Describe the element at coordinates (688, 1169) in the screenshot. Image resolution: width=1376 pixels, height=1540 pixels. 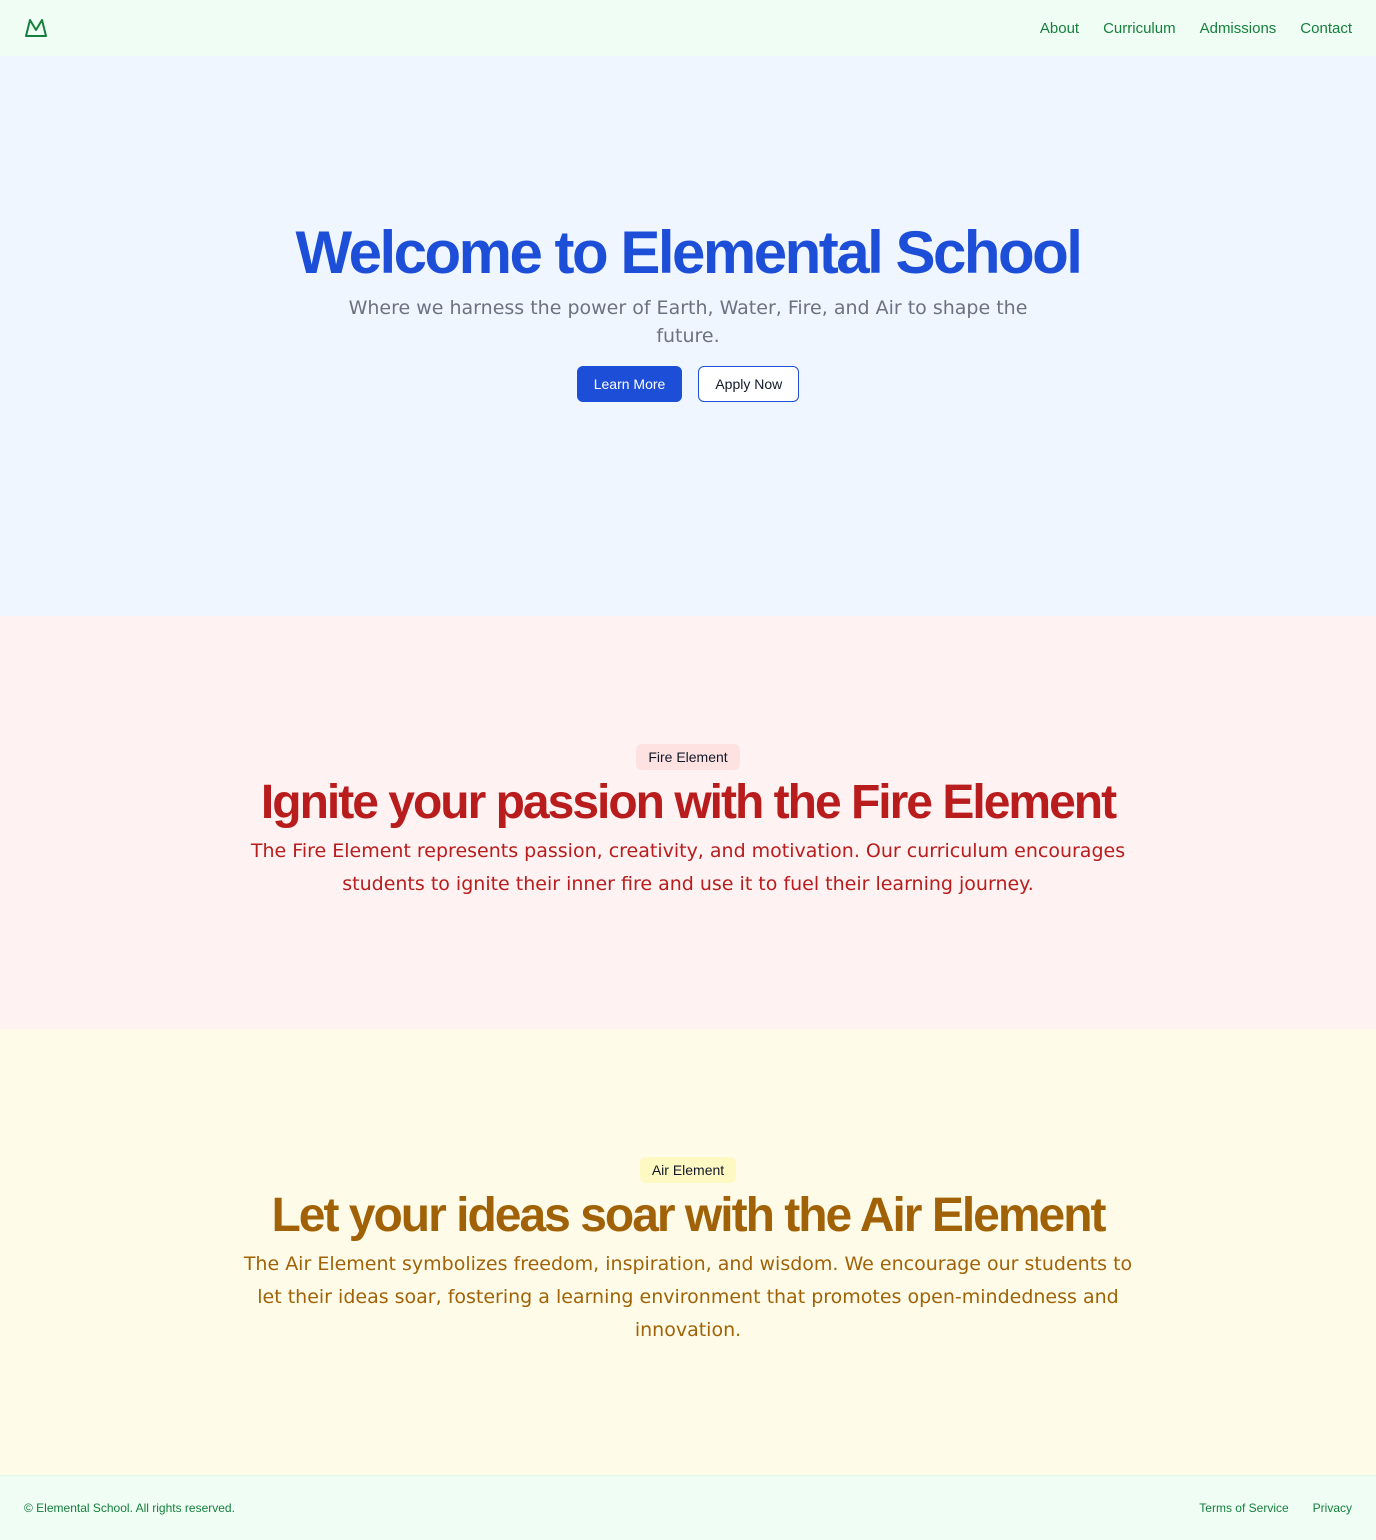
I see `air-badge: Air Element` at that location.